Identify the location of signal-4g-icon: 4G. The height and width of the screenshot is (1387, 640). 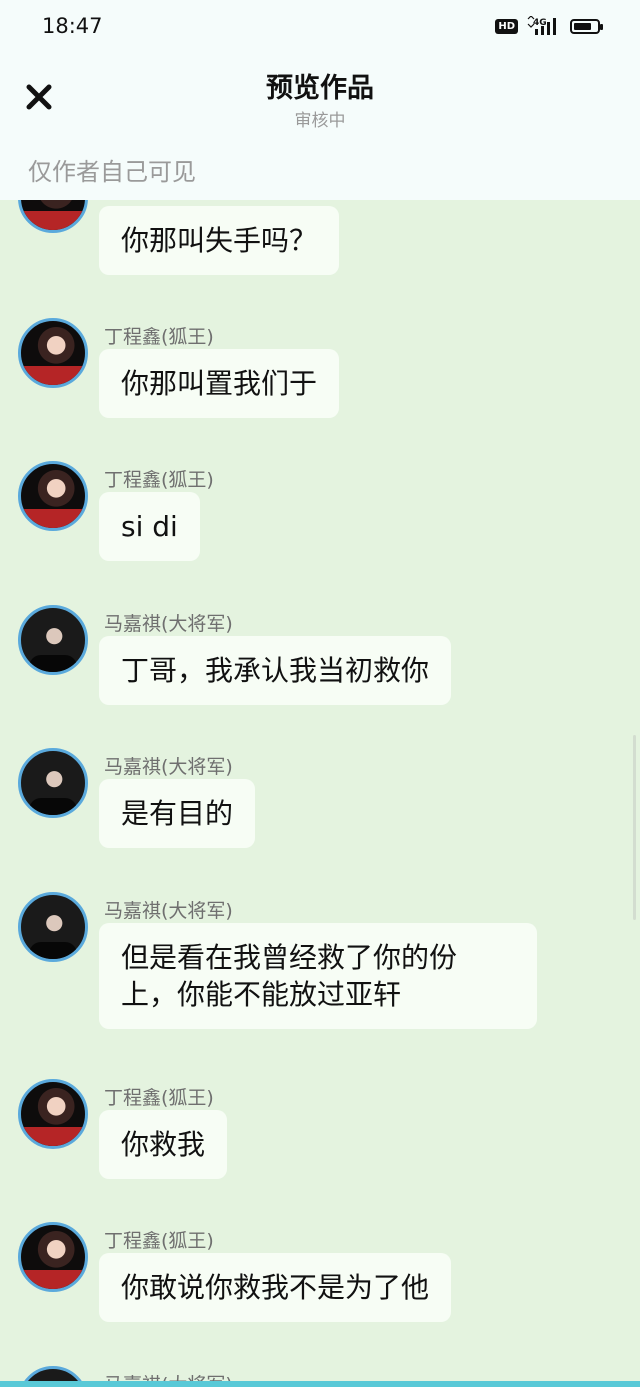
(541, 25).